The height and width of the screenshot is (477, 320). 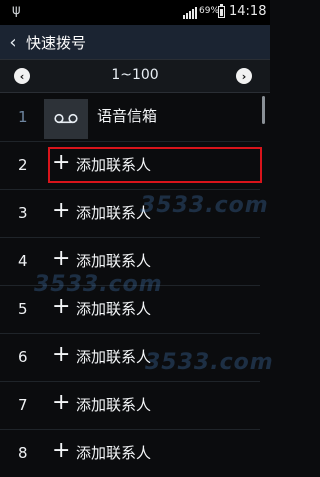 I want to click on highlight-box, so click(x=155, y=165).